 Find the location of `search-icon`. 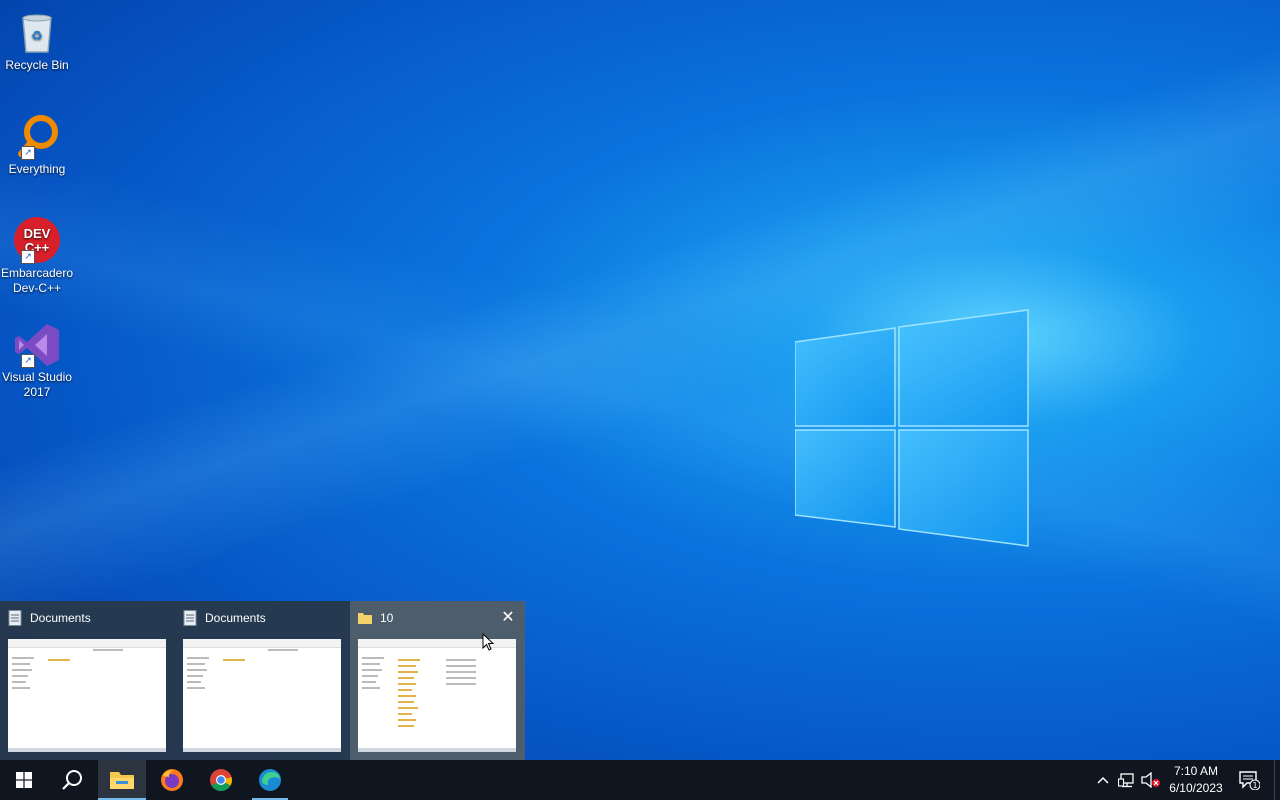

search-icon is located at coordinates (72, 780).